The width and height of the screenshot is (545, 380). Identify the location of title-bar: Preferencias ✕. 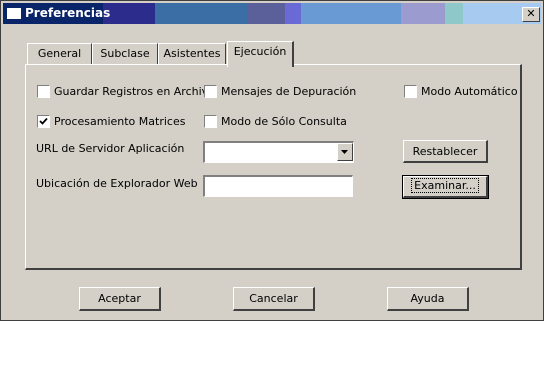
(272, 13).